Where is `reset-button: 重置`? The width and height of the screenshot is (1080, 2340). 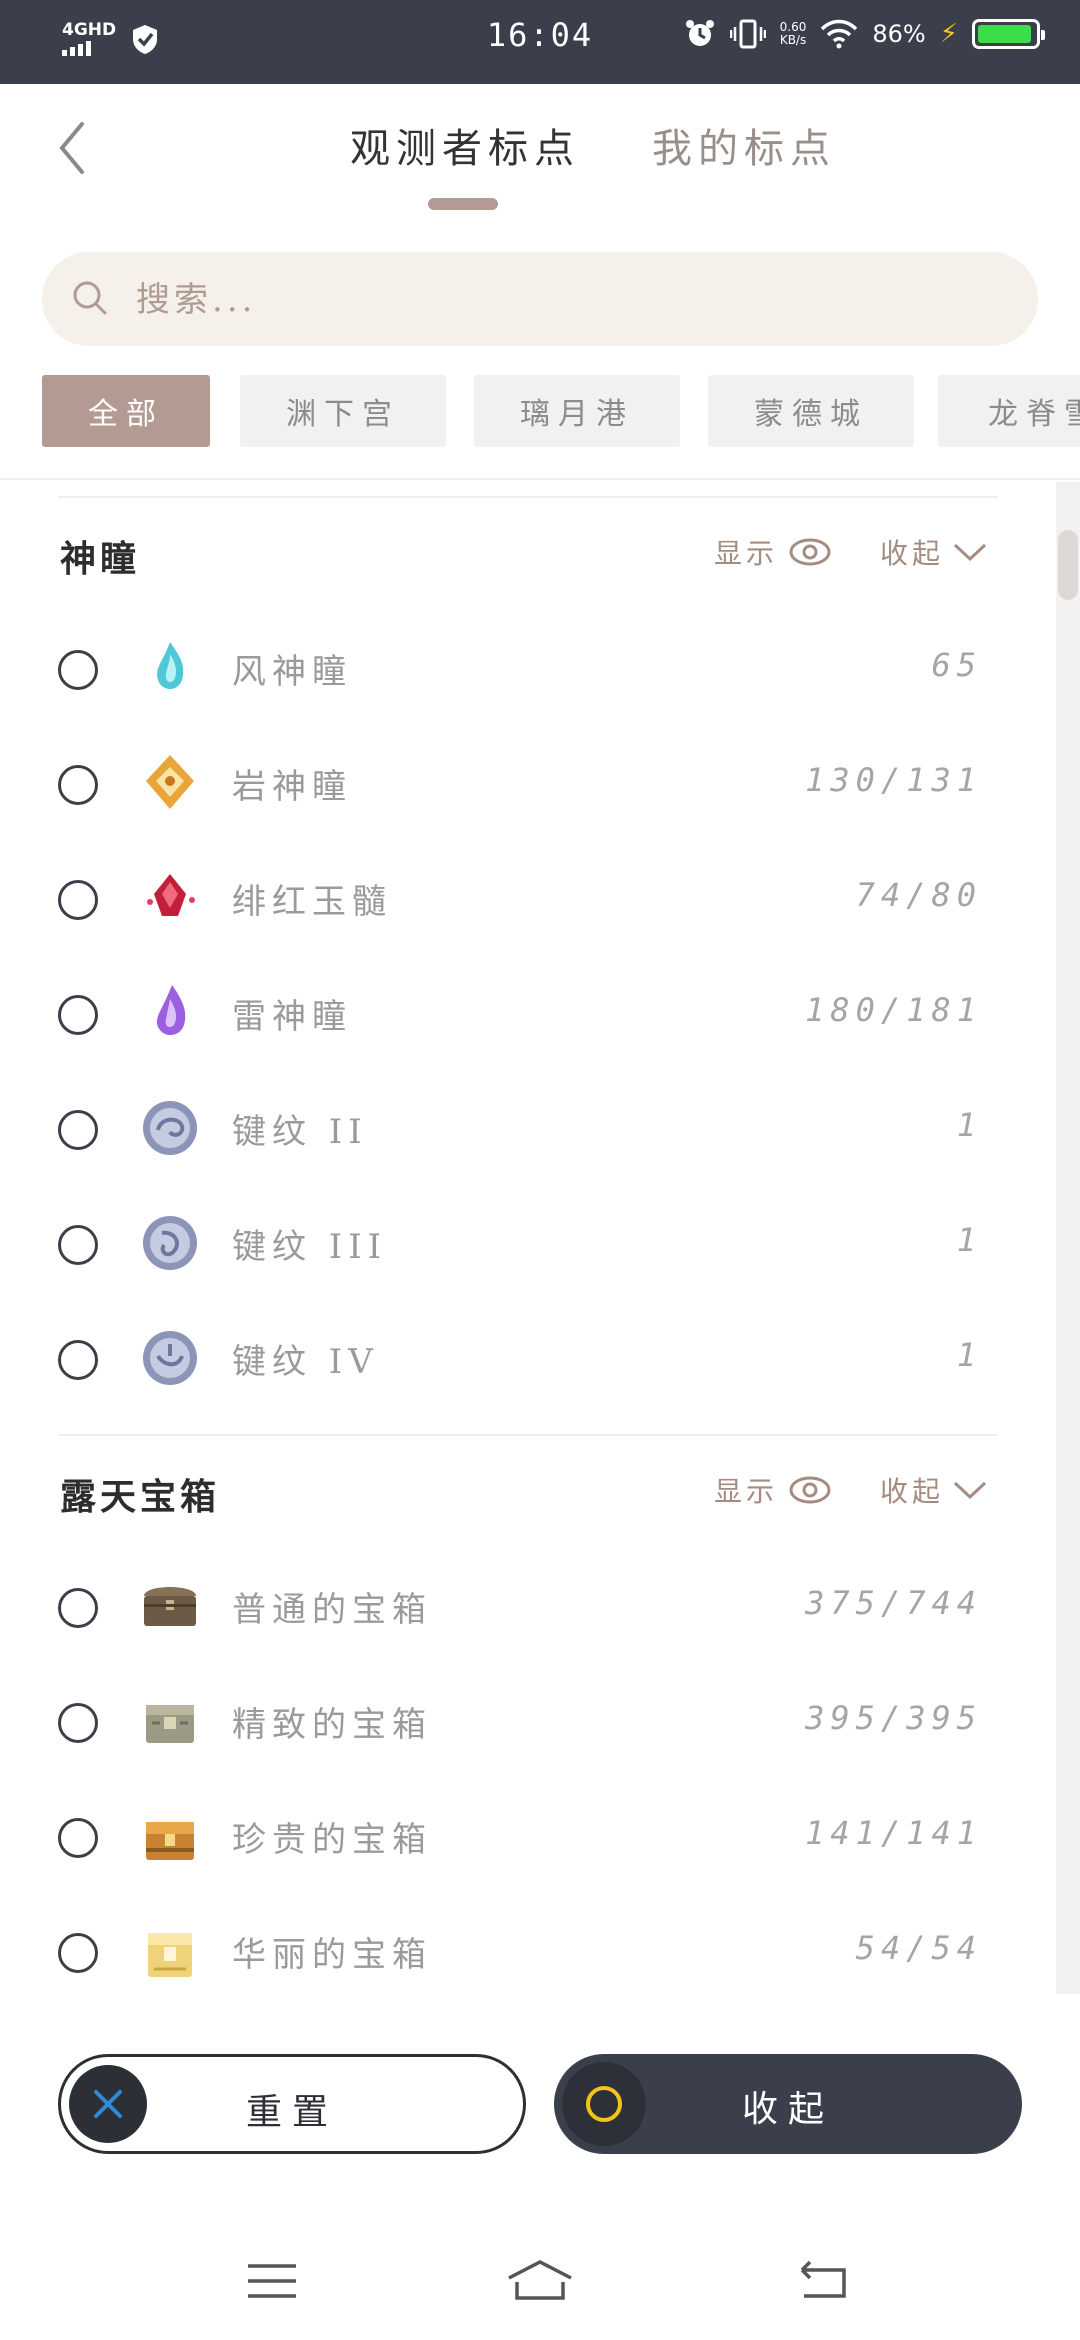
reset-button: 重置 is located at coordinates (292, 2104).